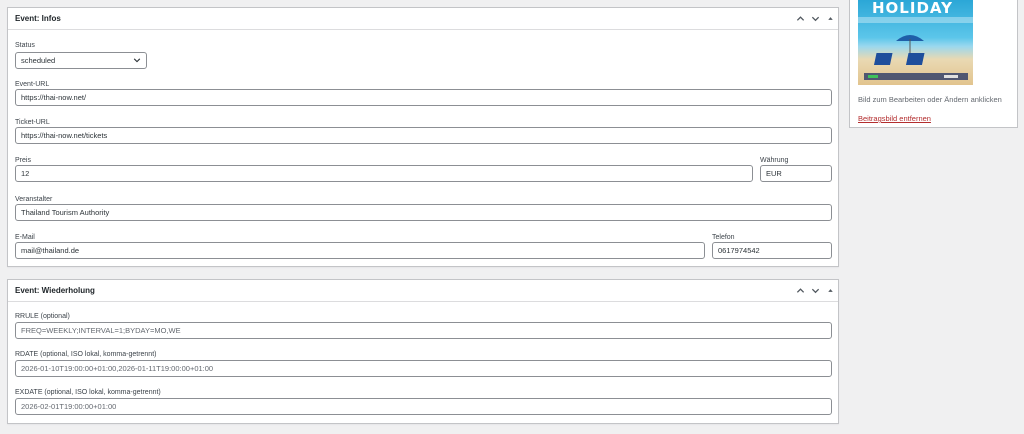  What do you see at coordinates (137, 60) in the screenshot?
I see `chevron-down-icon` at bounding box center [137, 60].